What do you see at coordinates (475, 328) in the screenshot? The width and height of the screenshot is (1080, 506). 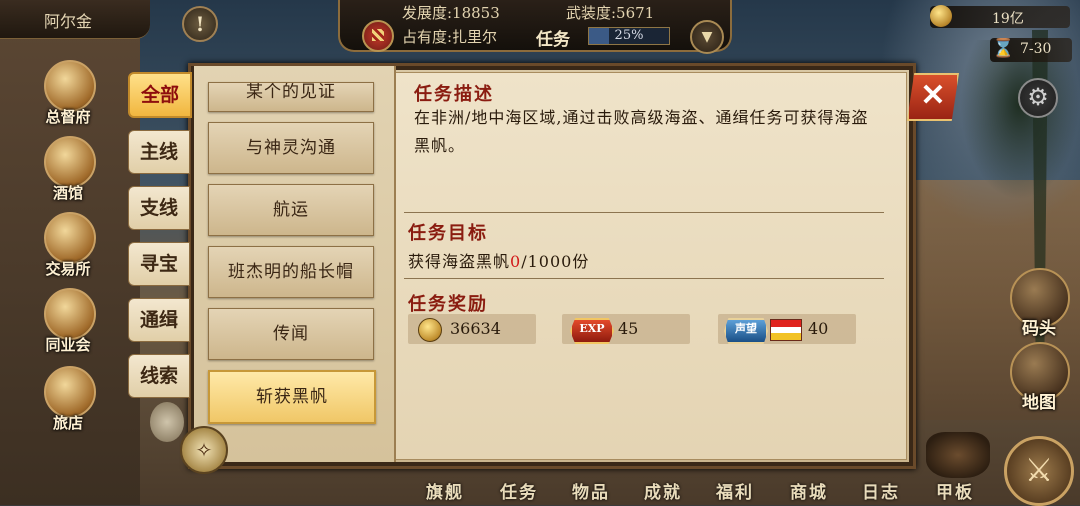 I see `reward-coins-value: 36634` at bounding box center [475, 328].